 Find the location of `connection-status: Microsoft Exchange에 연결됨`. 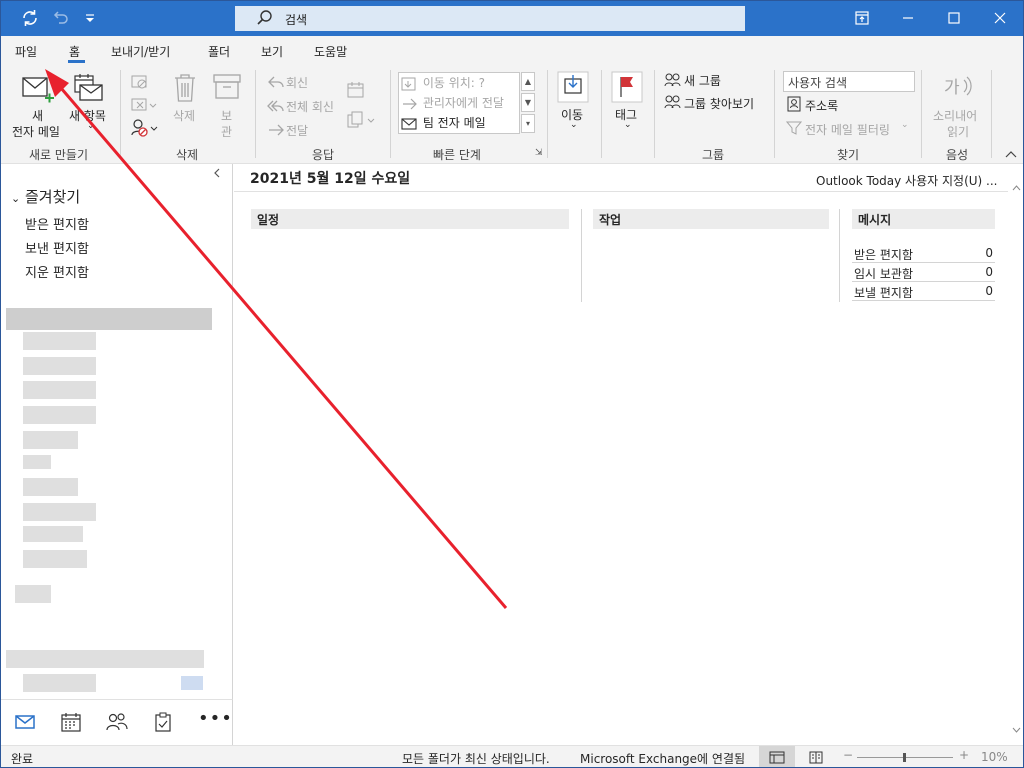

connection-status: Microsoft Exchange에 연결됨 is located at coordinates (662, 758).